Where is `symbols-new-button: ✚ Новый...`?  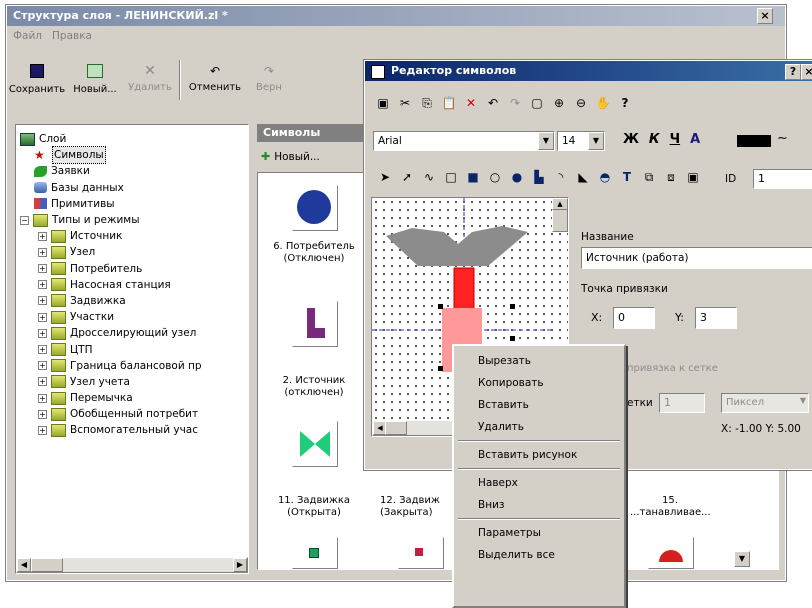
symbols-new-button: ✚ Новый... is located at coordinates (290, 156).